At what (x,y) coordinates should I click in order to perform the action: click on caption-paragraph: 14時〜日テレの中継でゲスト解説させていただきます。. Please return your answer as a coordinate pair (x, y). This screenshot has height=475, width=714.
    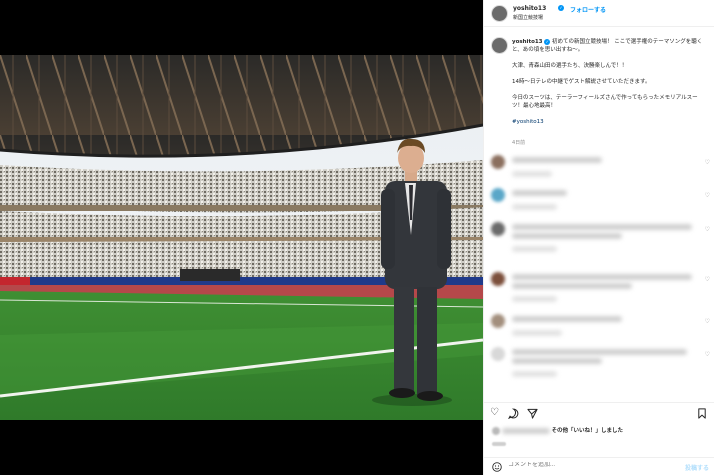
    Looking at the image, I should click on (581, 82).